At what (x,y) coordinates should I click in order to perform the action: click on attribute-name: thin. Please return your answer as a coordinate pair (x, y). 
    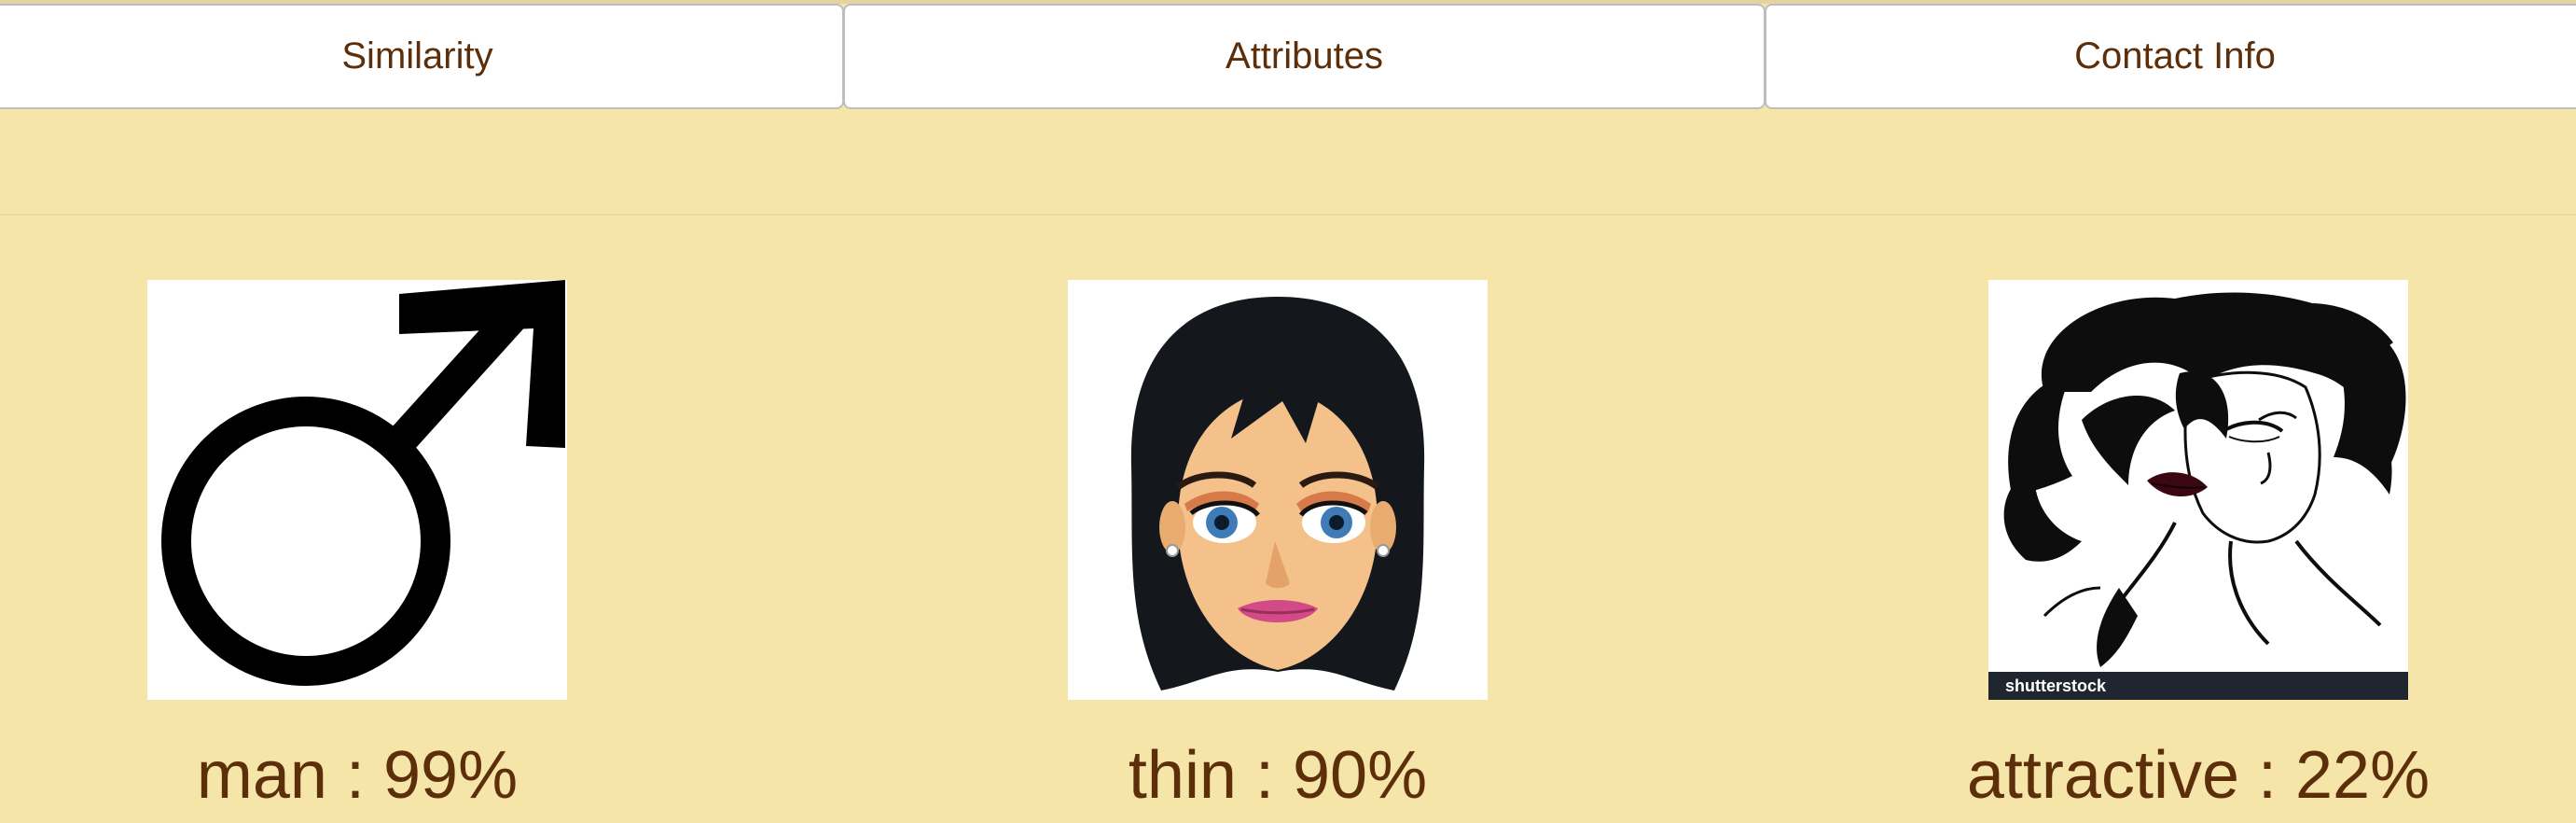
    Looking at the image, I should click on (1182, 775).